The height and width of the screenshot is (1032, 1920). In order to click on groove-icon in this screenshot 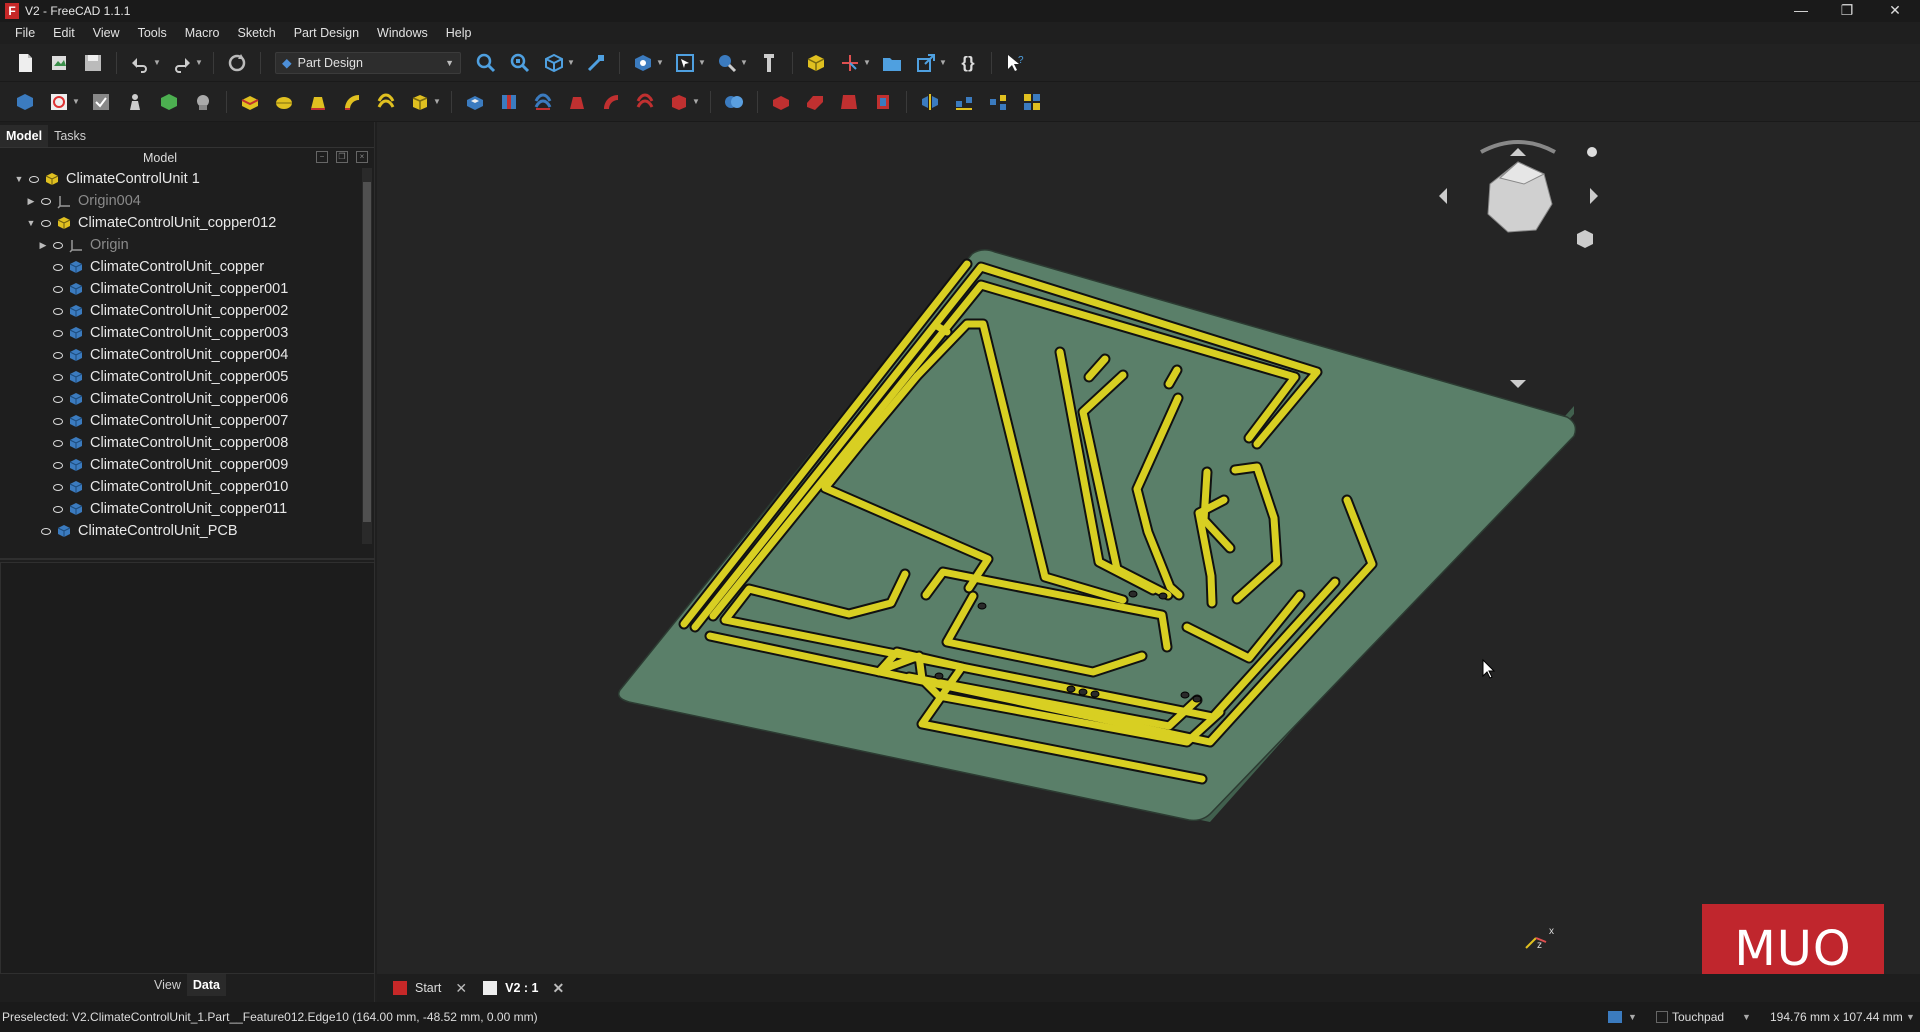, I will do `click(543, 102)`.